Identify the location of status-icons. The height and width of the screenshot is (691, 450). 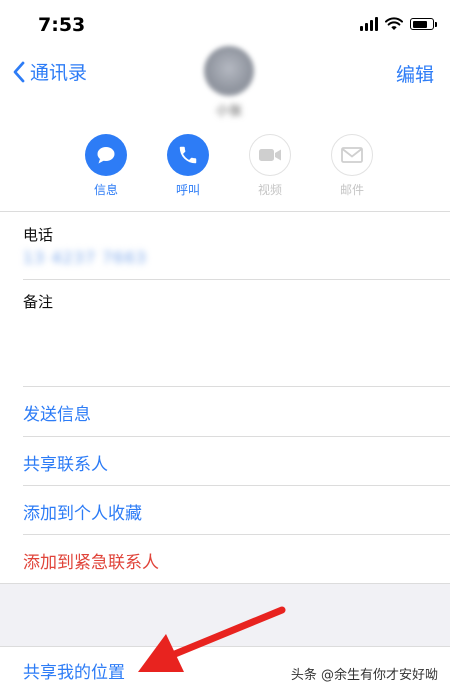
(398, 24).